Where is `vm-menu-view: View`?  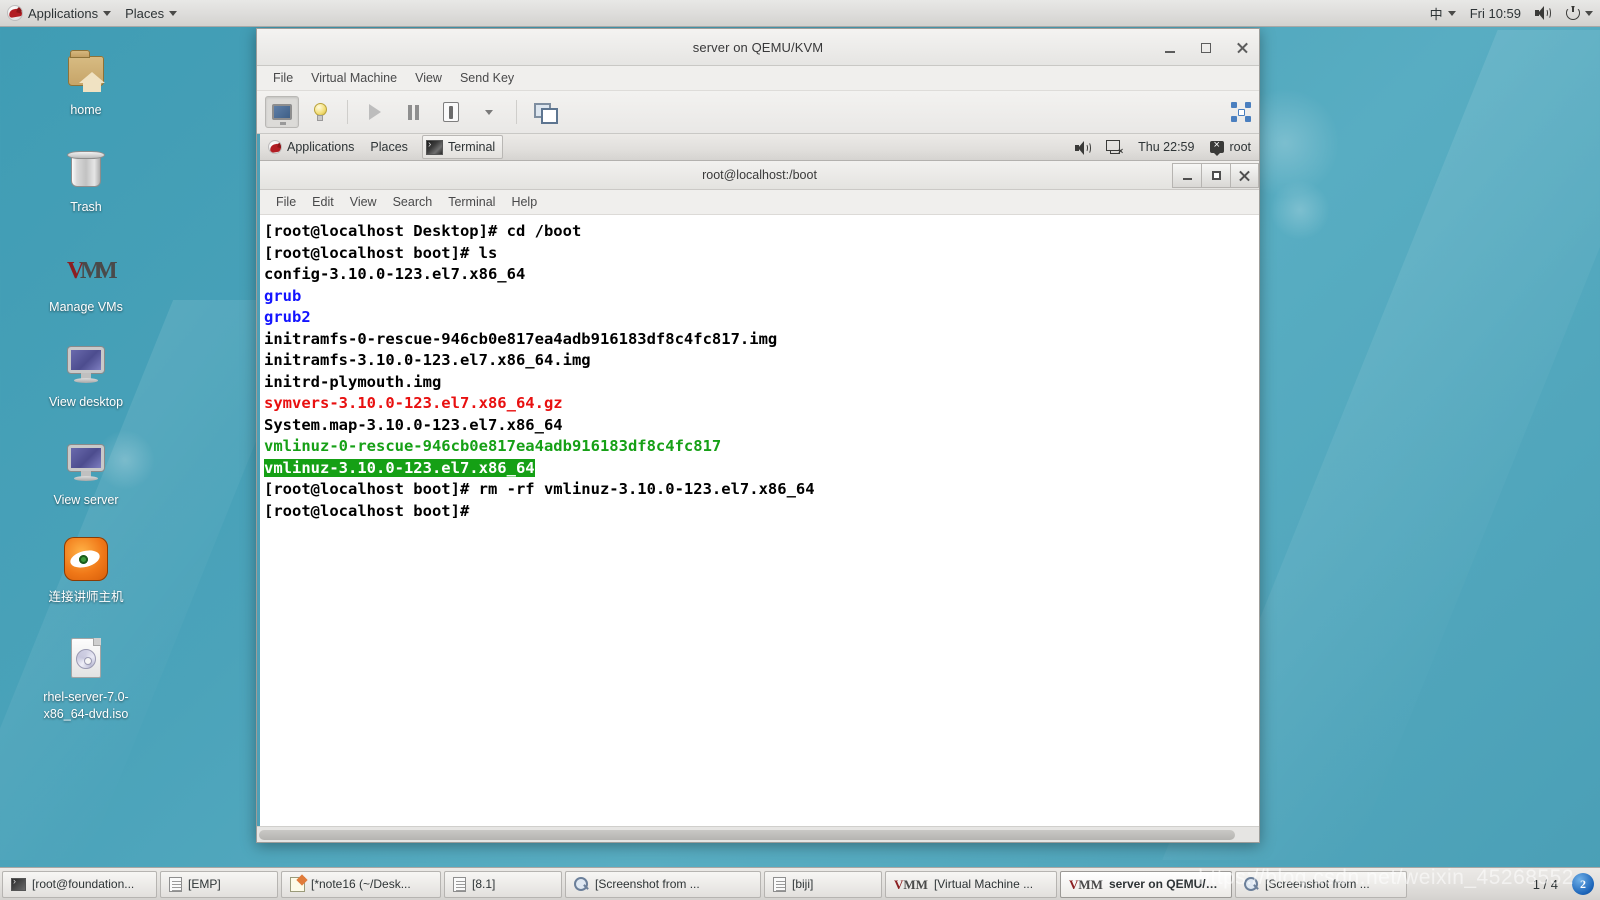
vm-menu-view: View is located at coordinates (428, 78).